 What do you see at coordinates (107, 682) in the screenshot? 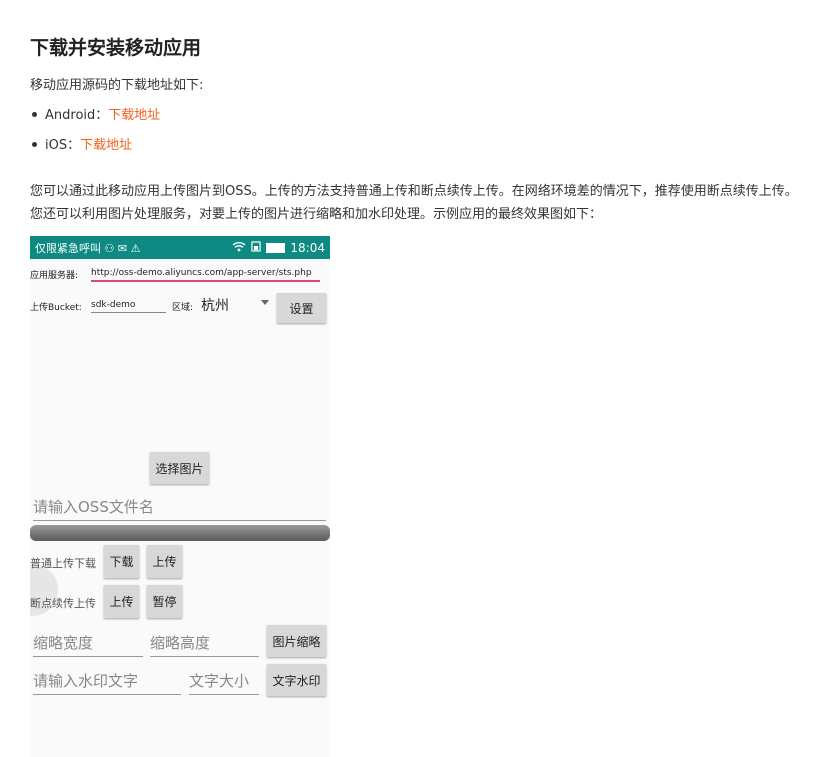
I see `watermark-text-input: 请输入水印文字` at bounding box center [107, 682].